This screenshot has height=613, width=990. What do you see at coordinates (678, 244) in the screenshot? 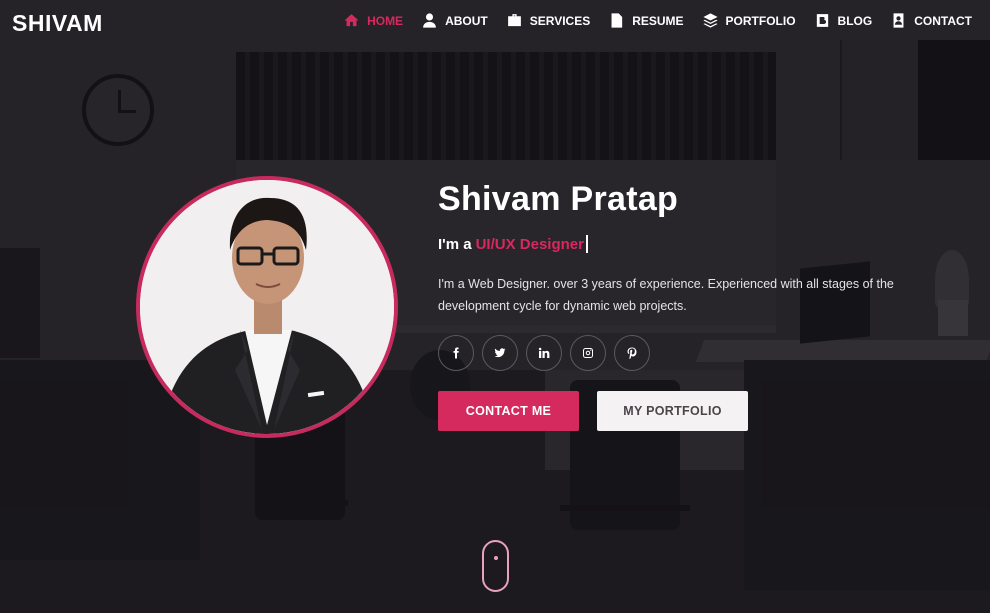
I see `hero-role: I'm a UI/UX Designer` at bounding box center [678, 244].